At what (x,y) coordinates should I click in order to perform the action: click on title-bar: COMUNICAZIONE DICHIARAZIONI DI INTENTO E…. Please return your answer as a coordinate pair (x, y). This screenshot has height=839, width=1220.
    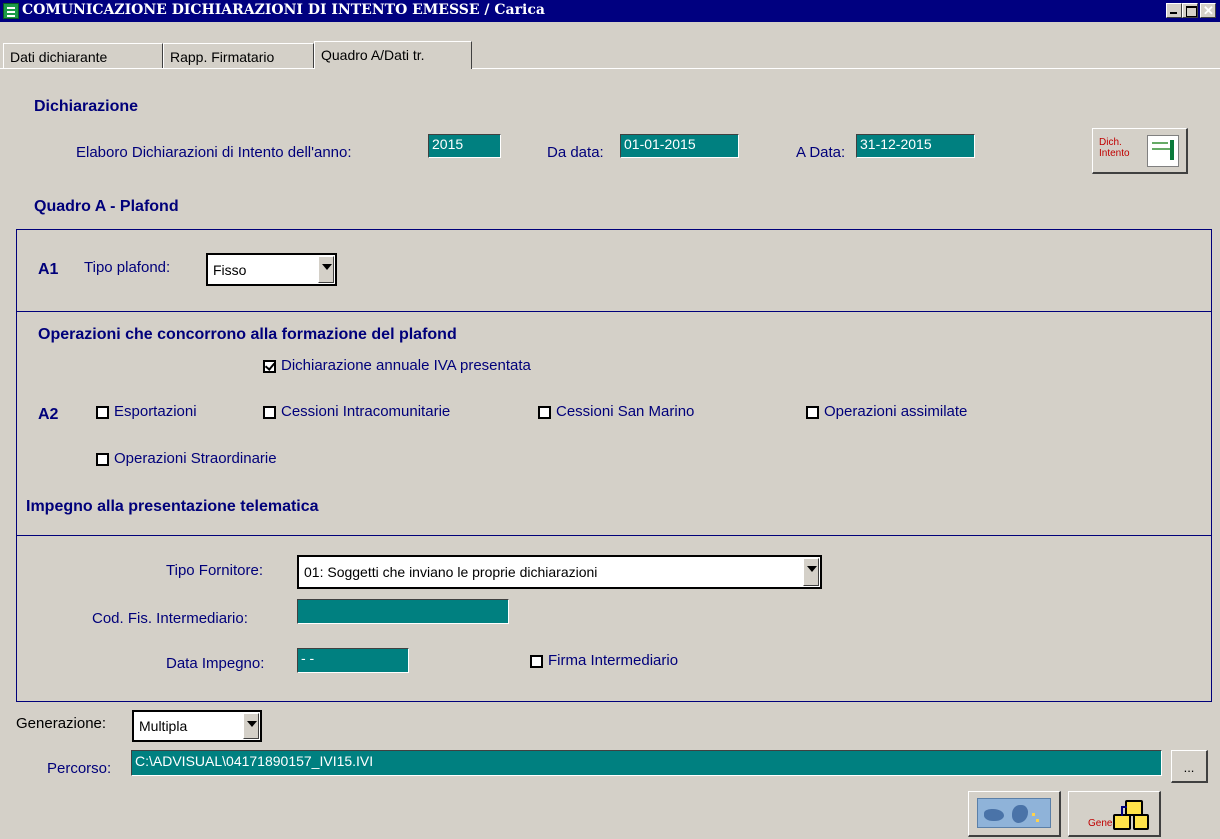
    Looking at the image, I should click on (610, 11).